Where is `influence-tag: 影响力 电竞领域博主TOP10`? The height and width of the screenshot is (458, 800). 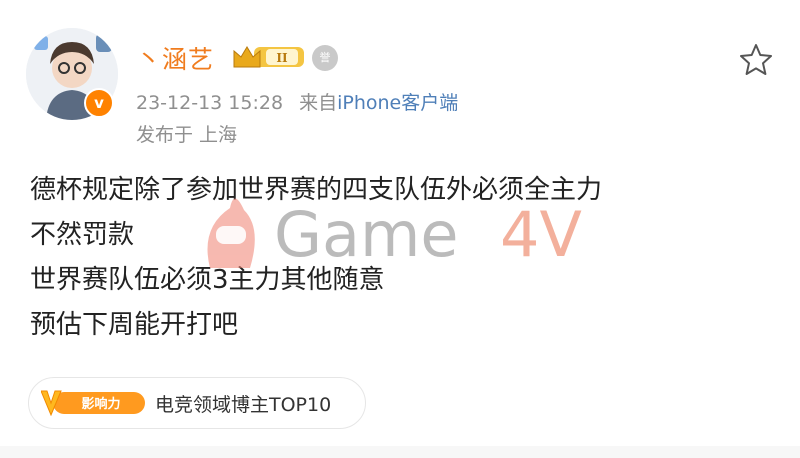 influence-tag: 影响力 电竞领域博主TOP10 is located at coordinates (197, 403).